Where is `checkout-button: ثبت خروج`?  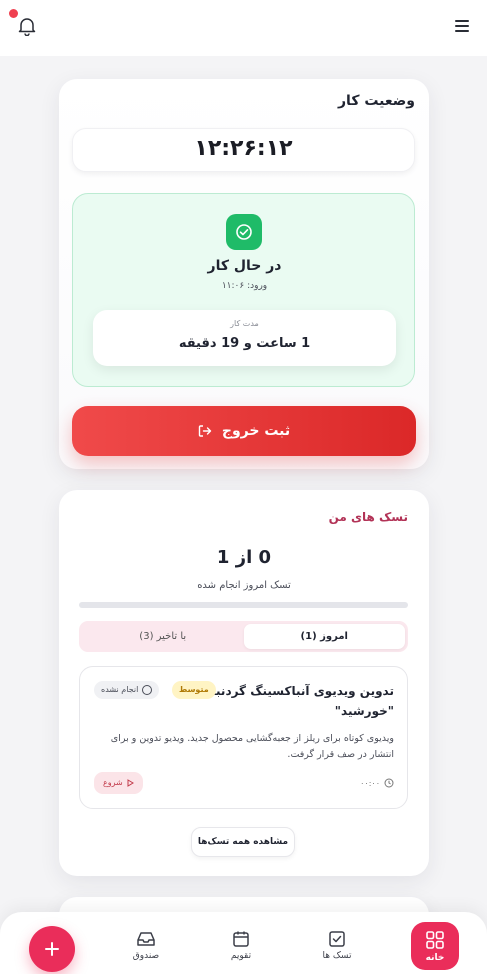 checkout-button: ثبت خروج is located at coordinates (244, 431).